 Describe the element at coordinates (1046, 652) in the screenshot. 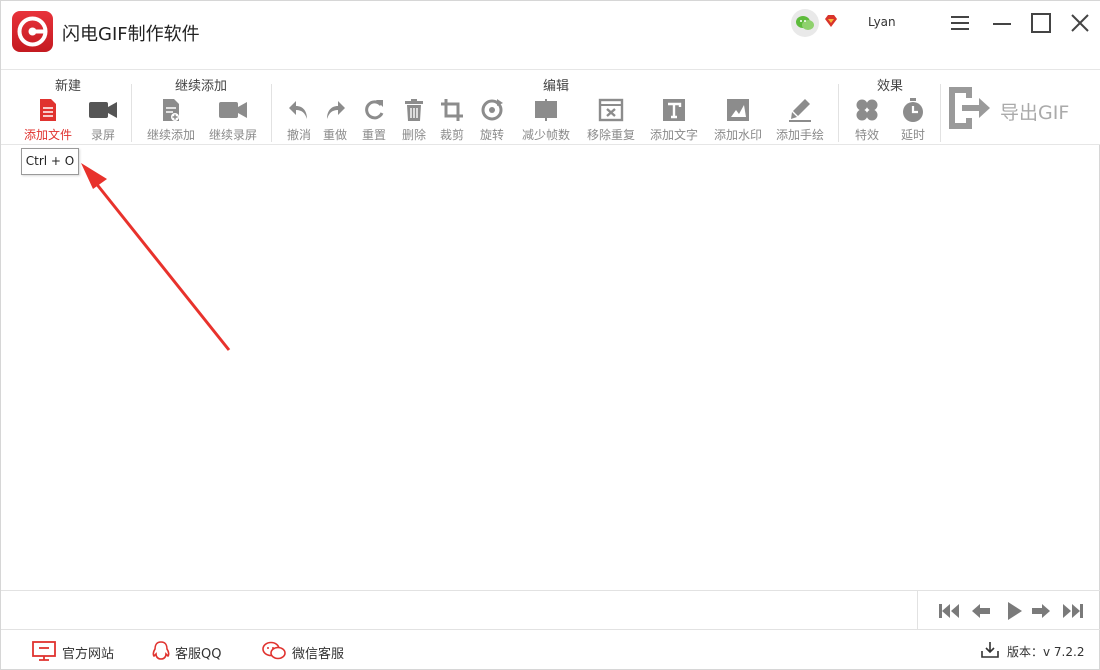

I see `version-label: 版本：v 7.2.2` at that location.